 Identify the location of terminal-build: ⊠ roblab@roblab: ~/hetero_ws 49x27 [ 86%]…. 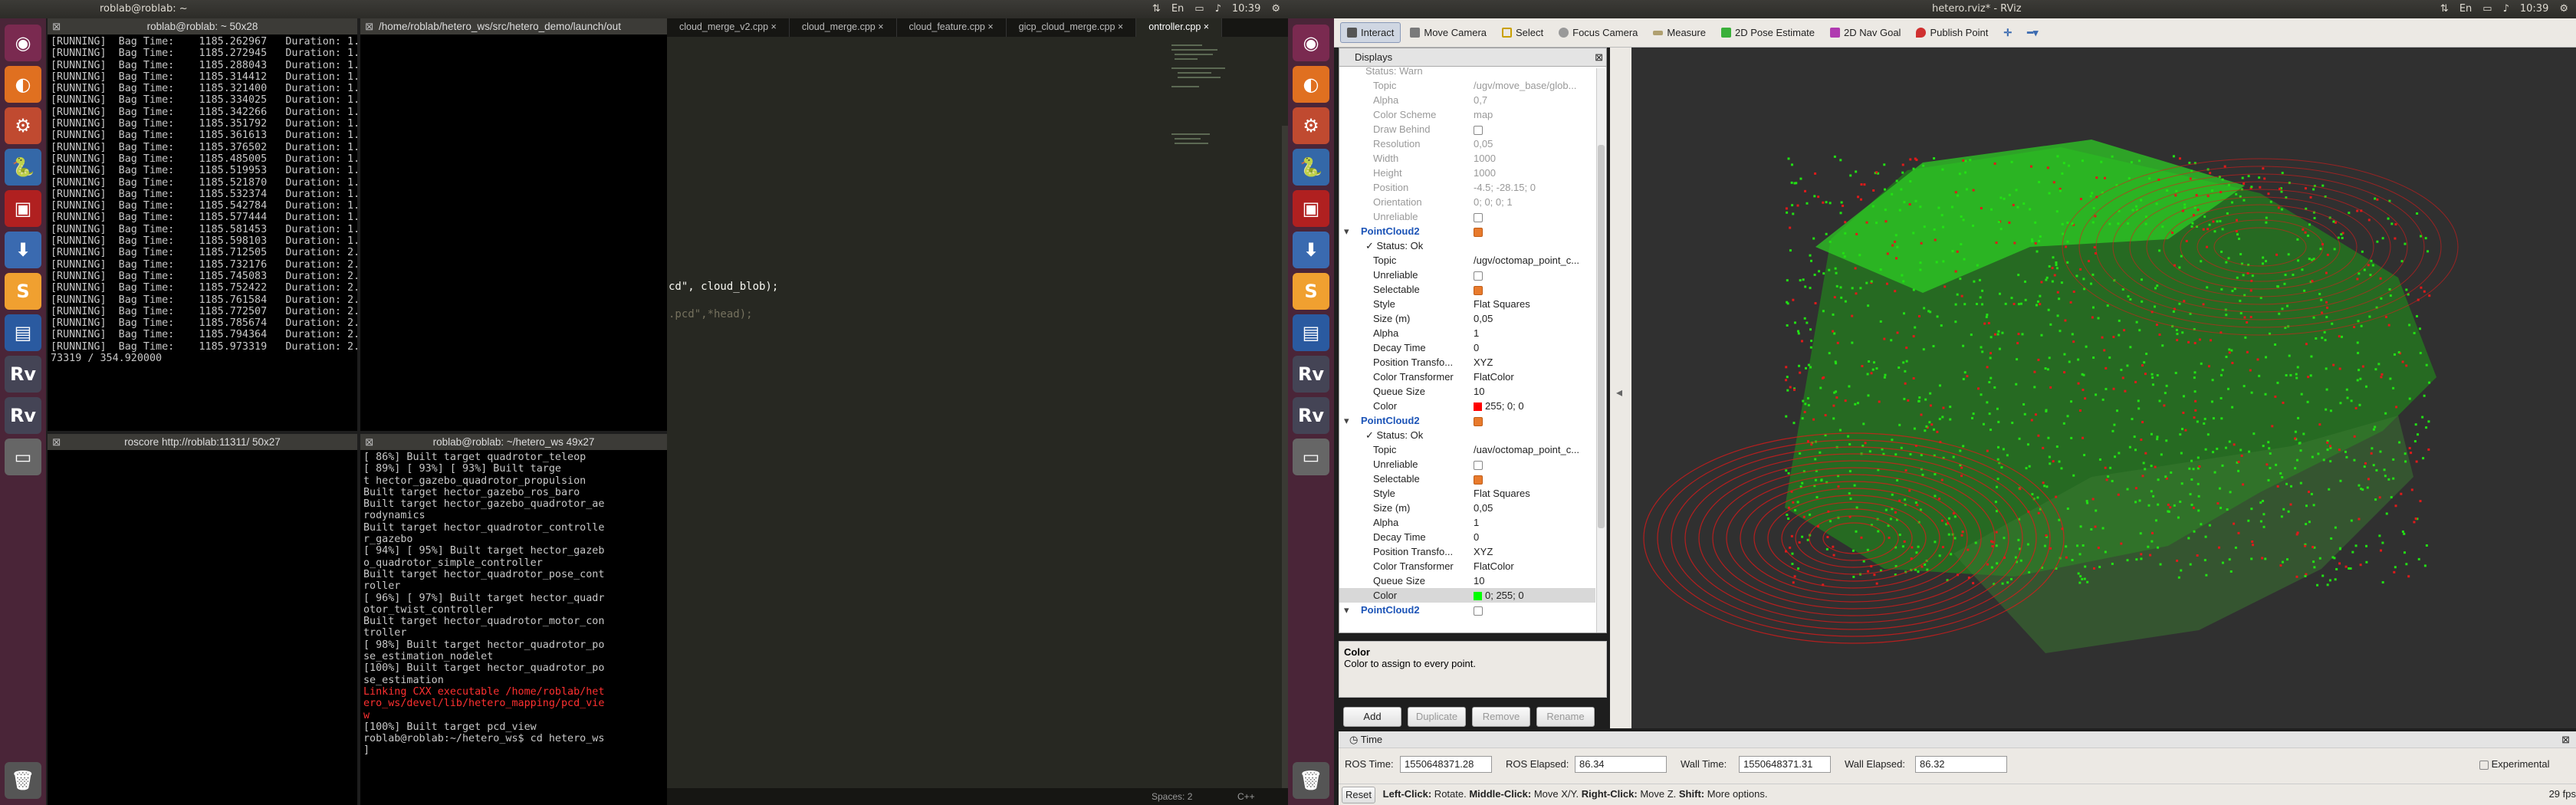
(513, 620).